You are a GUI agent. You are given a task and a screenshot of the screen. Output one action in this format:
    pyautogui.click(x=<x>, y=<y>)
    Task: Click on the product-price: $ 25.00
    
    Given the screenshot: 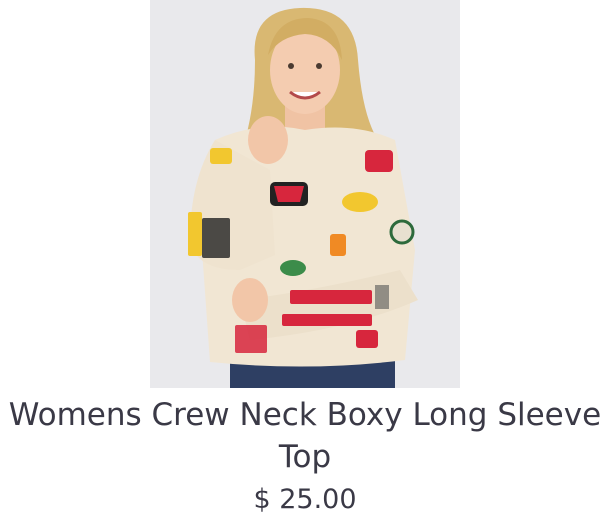 What is the action you would take?
    pyautogui.click(x=305, y=499)
    